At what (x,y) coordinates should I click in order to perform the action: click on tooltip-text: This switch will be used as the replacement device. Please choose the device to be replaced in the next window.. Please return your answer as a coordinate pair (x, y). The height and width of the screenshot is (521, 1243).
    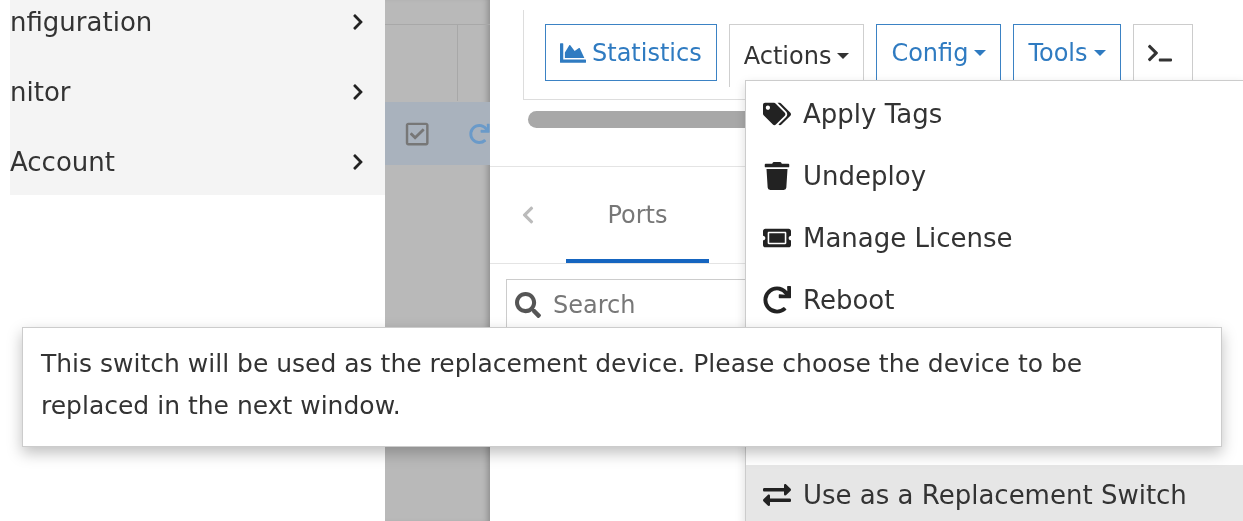
    Looking at the image, I should click on (562, 384).